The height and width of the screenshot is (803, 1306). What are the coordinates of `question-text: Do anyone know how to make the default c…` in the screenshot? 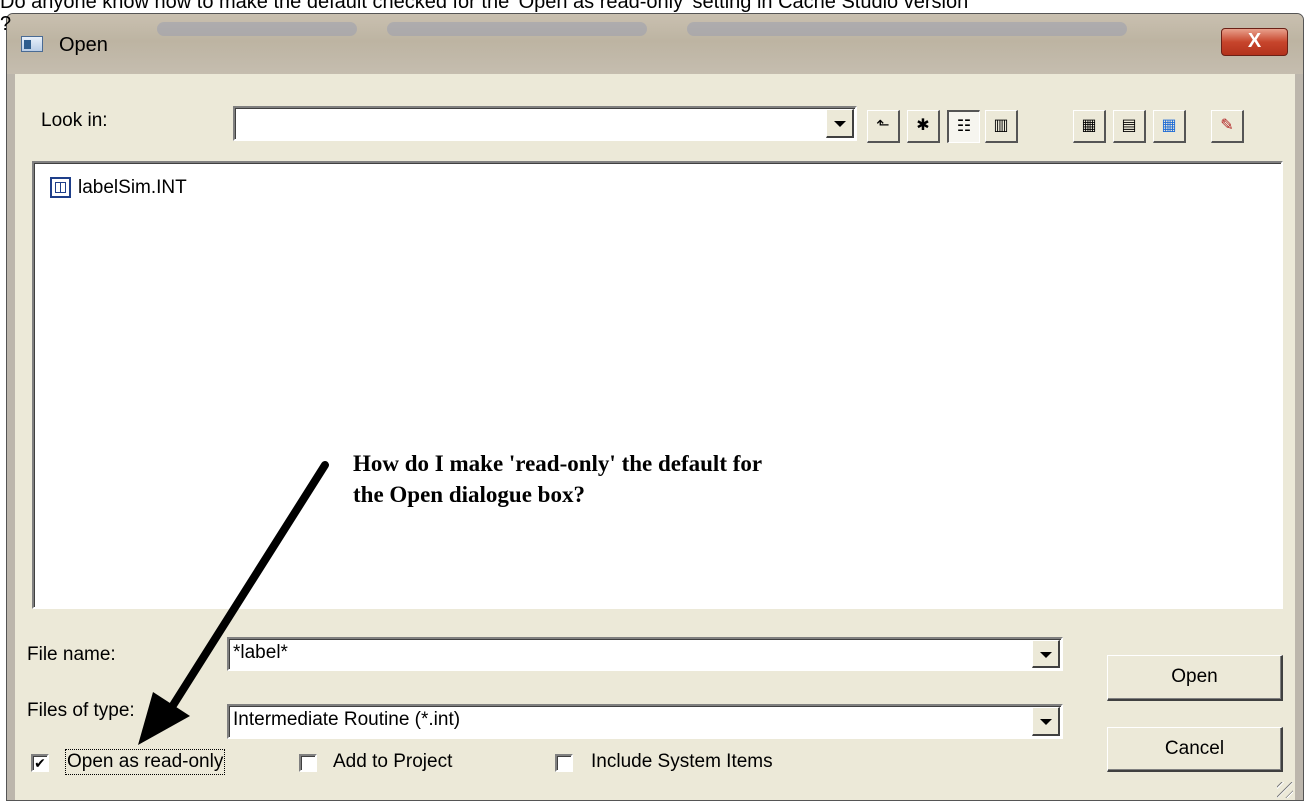 It's located at (484, 6).